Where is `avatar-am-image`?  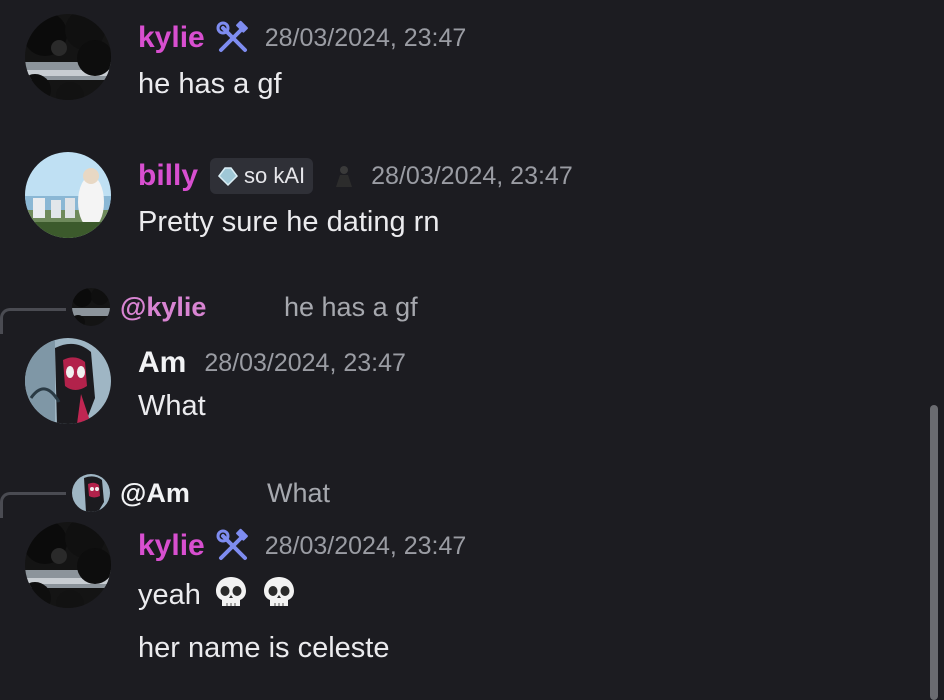 avatar-am-image is located at coordinates (68, 381).